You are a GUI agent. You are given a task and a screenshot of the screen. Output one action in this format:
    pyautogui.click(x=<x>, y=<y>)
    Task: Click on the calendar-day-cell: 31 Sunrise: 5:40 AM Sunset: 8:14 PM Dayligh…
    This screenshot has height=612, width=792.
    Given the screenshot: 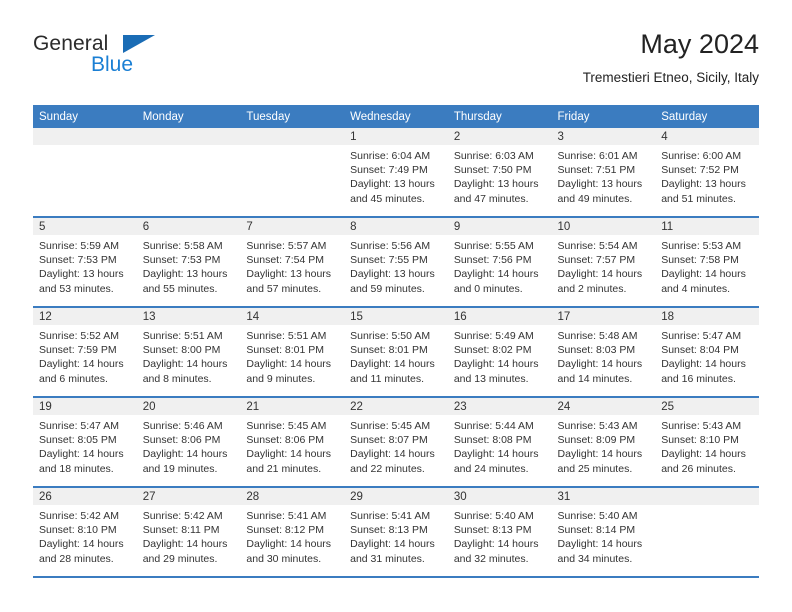 What is the action you would take?
    pyautogui.click(x=603, y=532)
    